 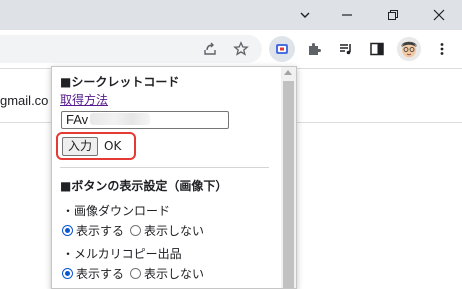 What do you see at coordinates (282, 49) in the screenshot?
I see `extension-active-icon` at bounding box center [282, 49].